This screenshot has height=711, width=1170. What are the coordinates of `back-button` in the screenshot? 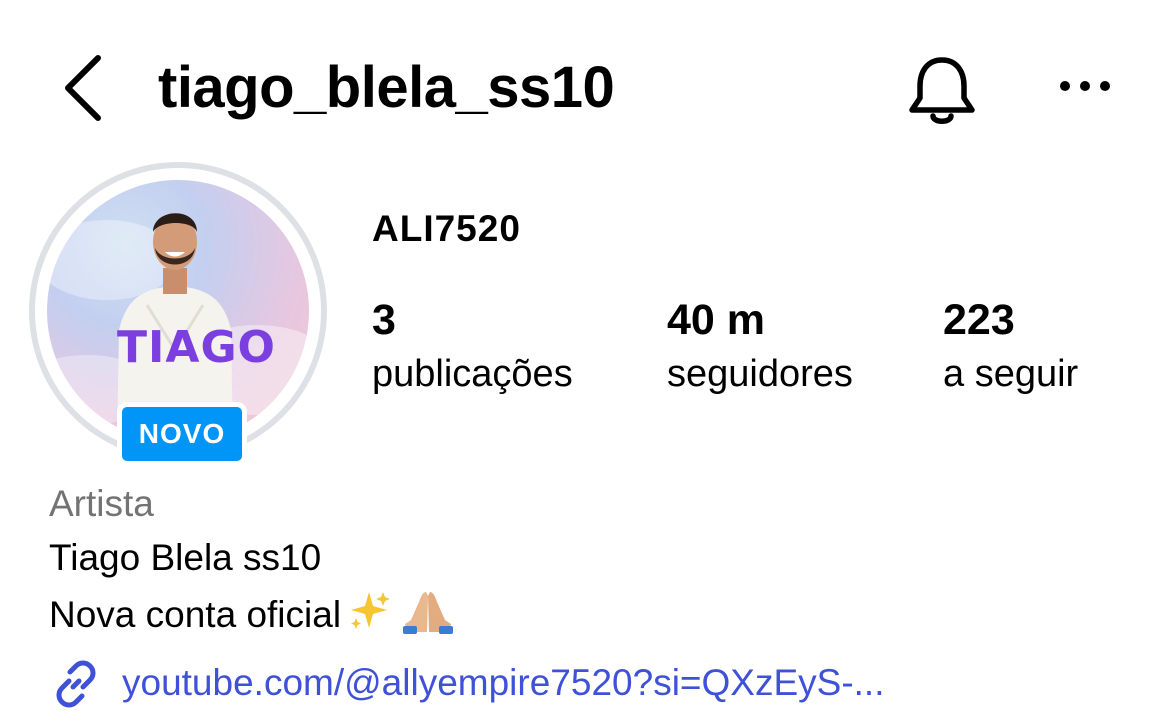 It's located at (85, 88).